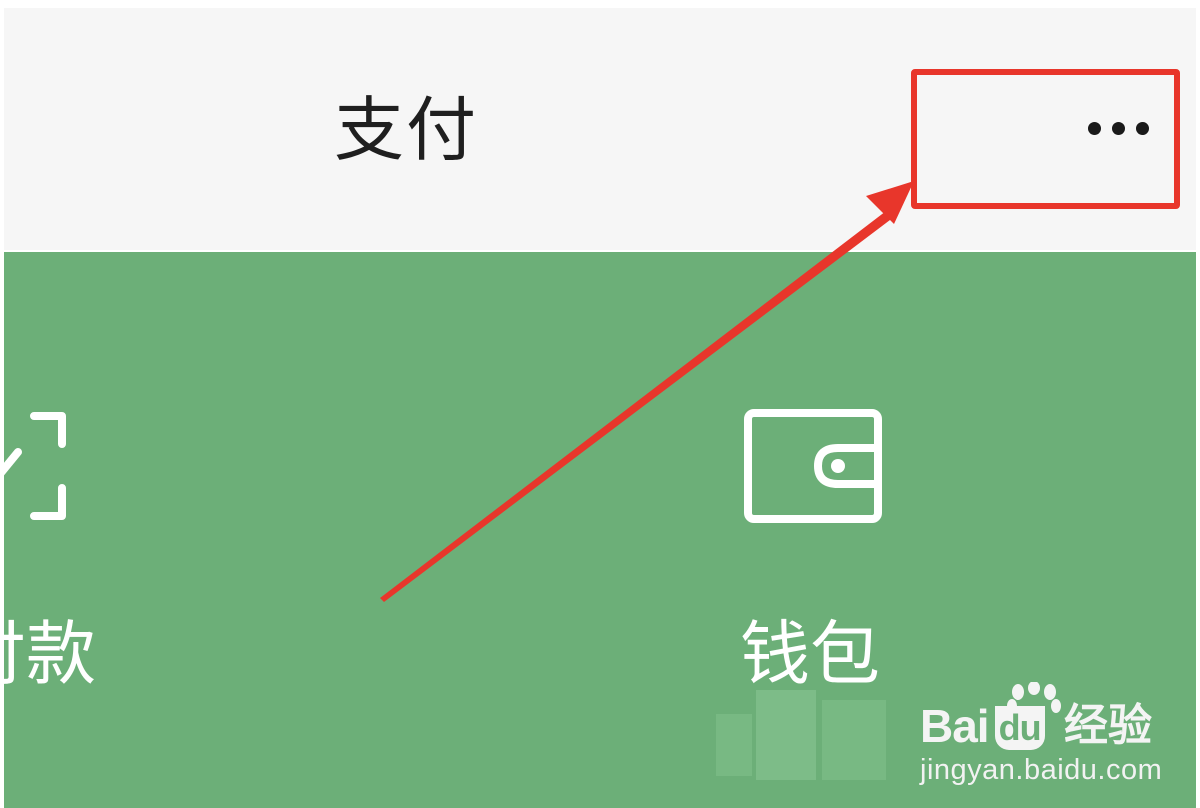  What do you see at coordinates (1045, 139) in the screenshot?
I see `annotation-highlight-box` at bounding box center [1045, 139].